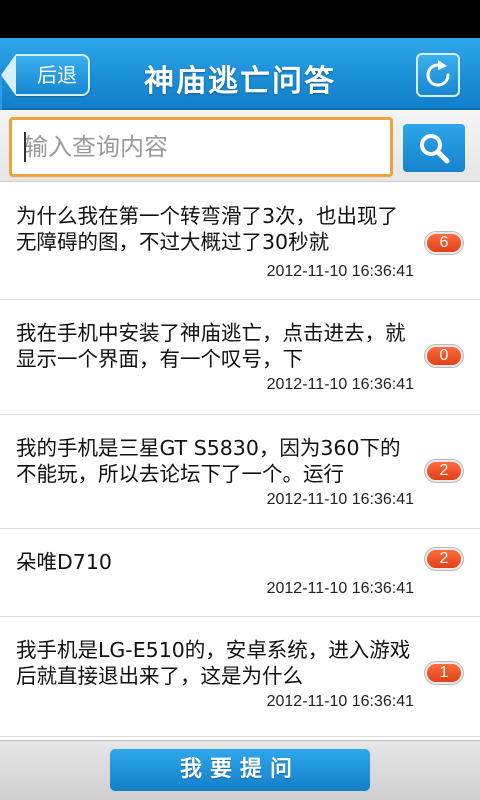 This screenshot has height=800, width=480. I want to click on search-button, so click(434, 148).